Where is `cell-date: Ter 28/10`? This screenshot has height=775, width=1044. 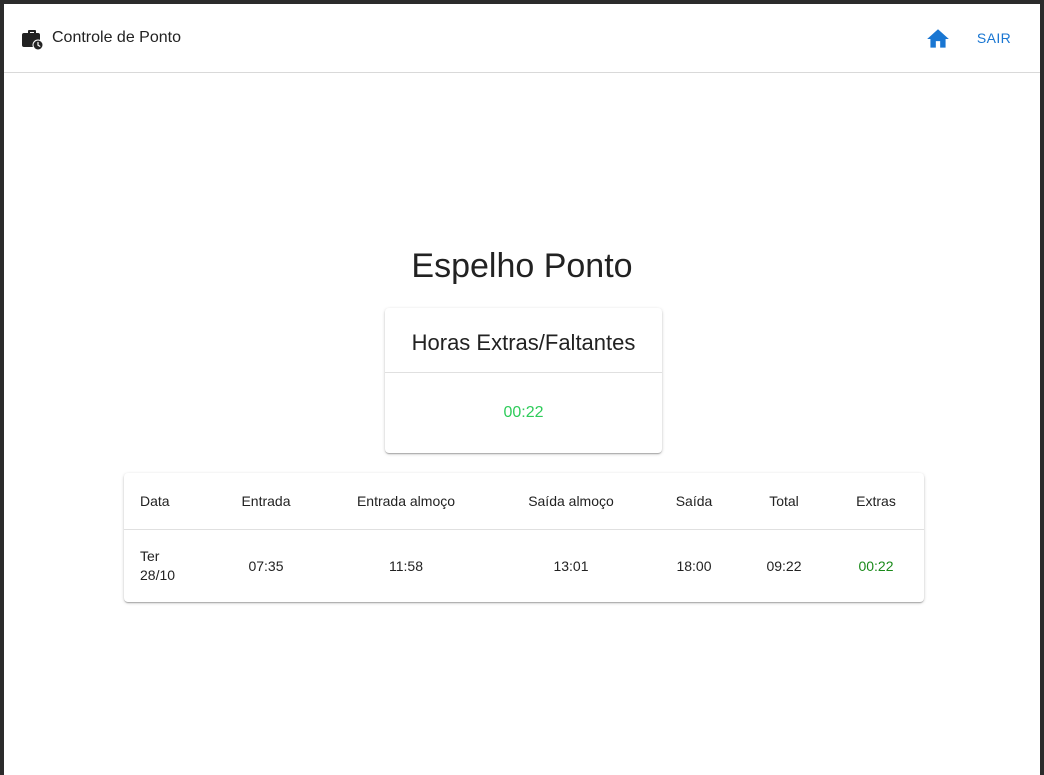 cell-date: Ter 28/10 is located at coordinates (170, 566).